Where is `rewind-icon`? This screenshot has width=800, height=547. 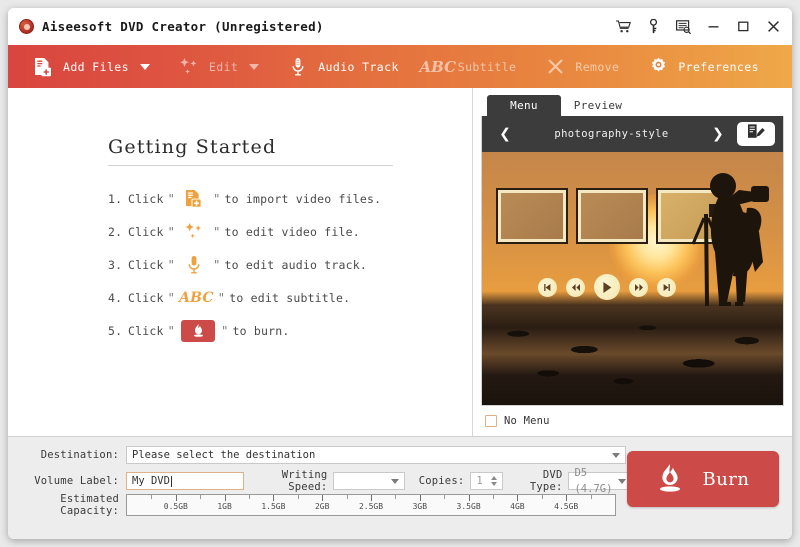
rewind-icon is located at coordinates (575, 287).